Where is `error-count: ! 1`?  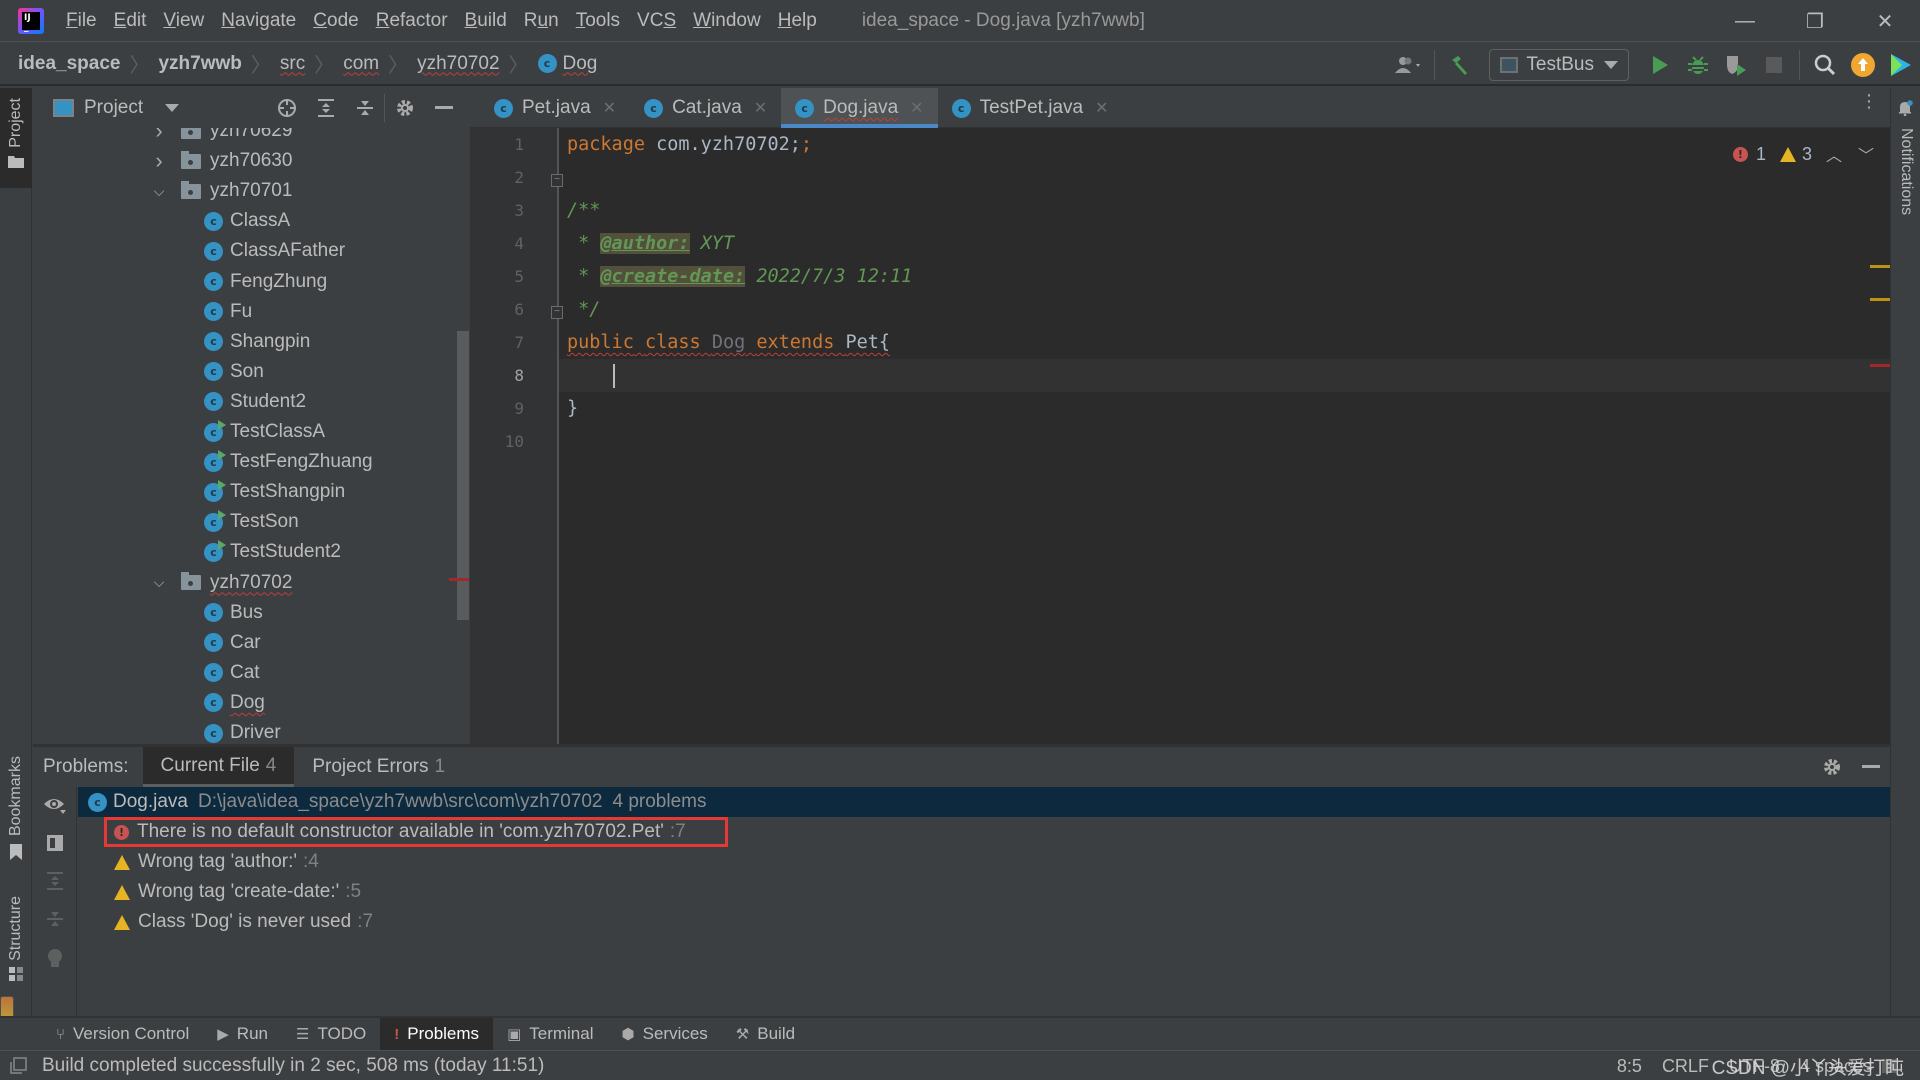
error-count: ! 1 is located at coordinates (1749, 154).